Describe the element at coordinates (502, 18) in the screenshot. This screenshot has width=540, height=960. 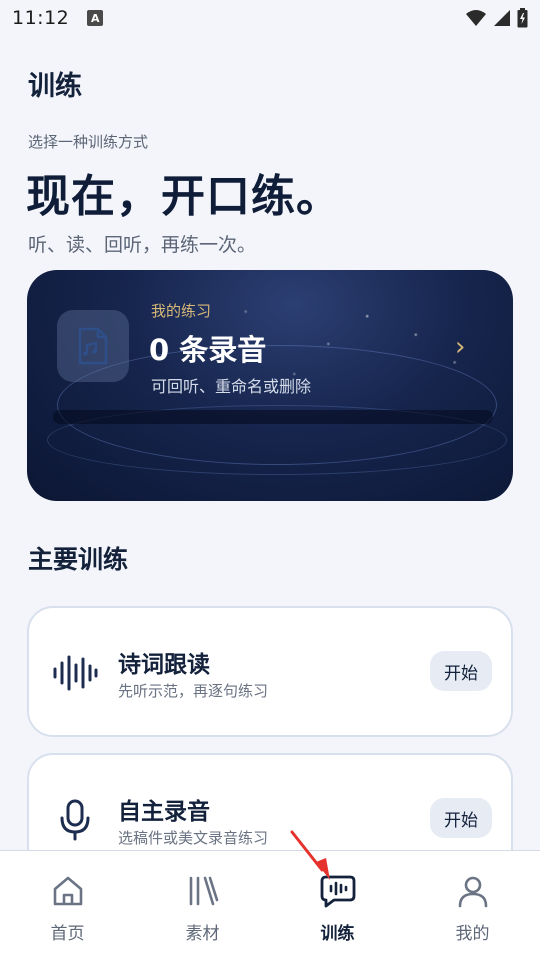
I see `signal-icon` at that location.